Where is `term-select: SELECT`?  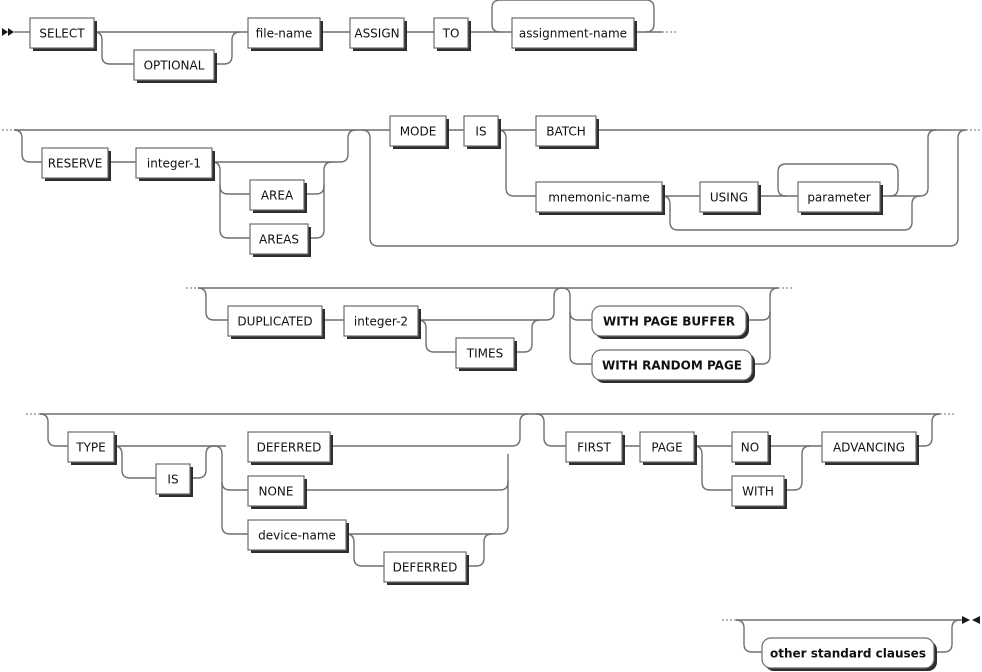
term-select: SELECT is located at coordinates (63, 34).